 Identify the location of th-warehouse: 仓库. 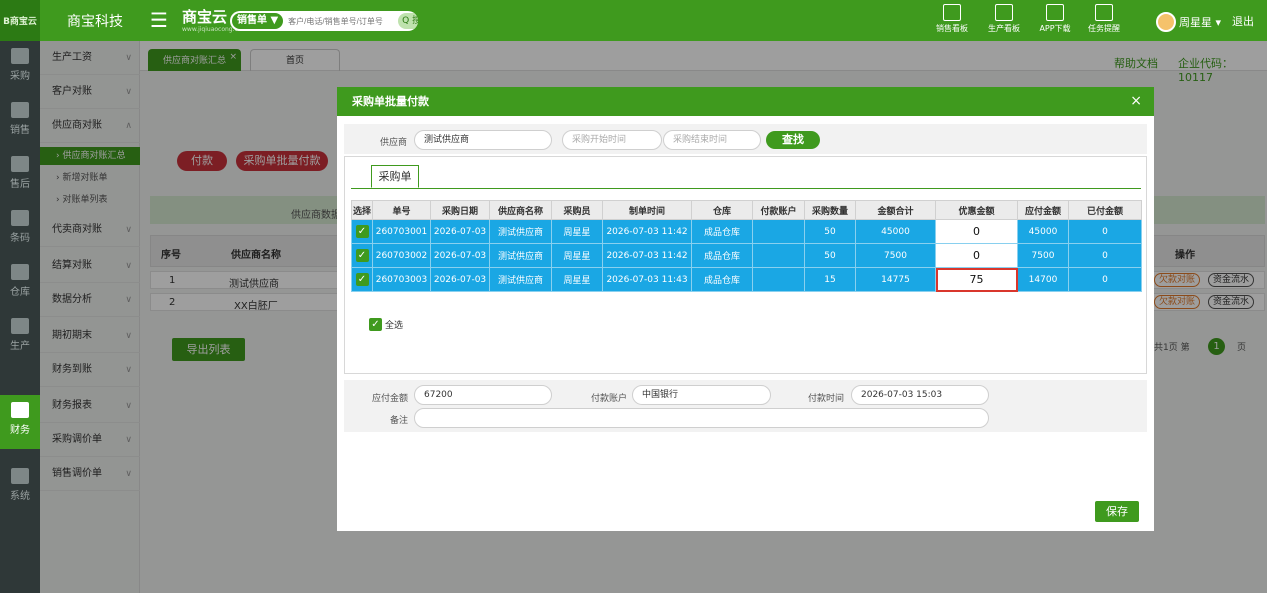
(722, 210).